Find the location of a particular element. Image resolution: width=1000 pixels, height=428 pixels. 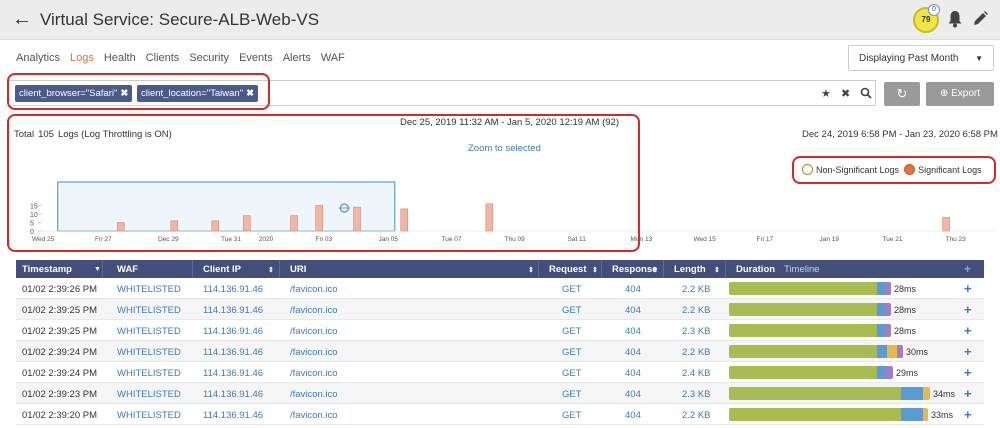

column-header-timestamp: Timestamp is located at coordinates (47, 269).